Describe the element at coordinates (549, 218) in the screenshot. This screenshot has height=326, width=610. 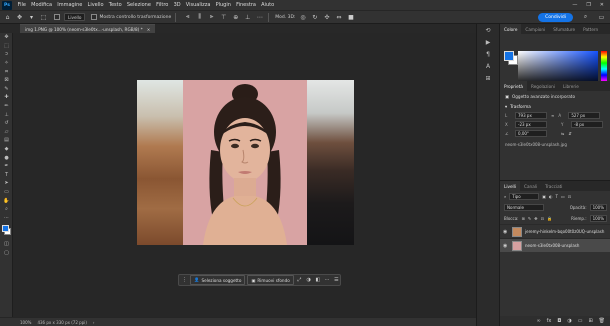
I see `lock-all-icon: 🔒` at that location.